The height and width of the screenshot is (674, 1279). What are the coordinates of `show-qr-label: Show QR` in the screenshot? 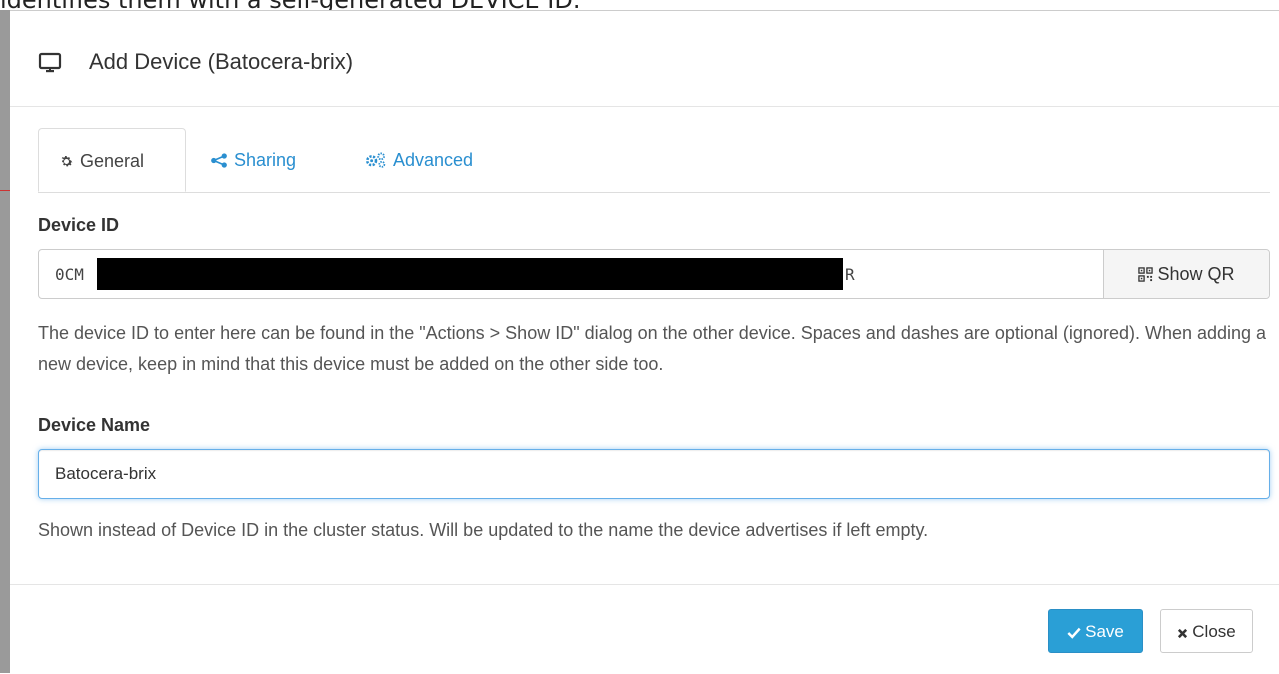 It's located at (1196, 274).